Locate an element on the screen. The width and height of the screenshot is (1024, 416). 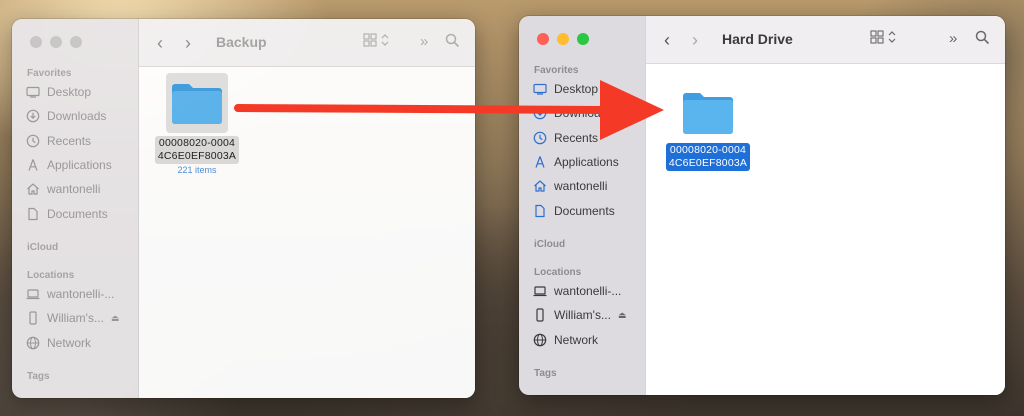
sidebar-section-locations: Locations is located at coordinates (558, 272).